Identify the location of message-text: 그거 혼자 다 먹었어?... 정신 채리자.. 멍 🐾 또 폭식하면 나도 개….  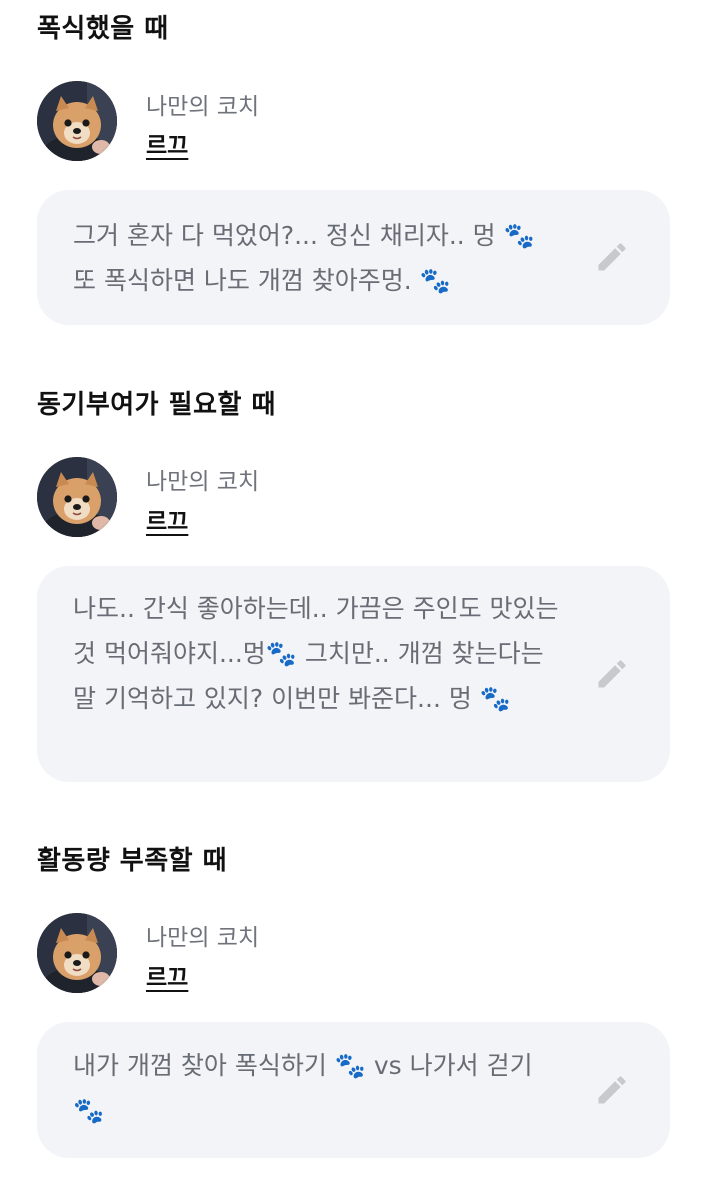
(304, 258).